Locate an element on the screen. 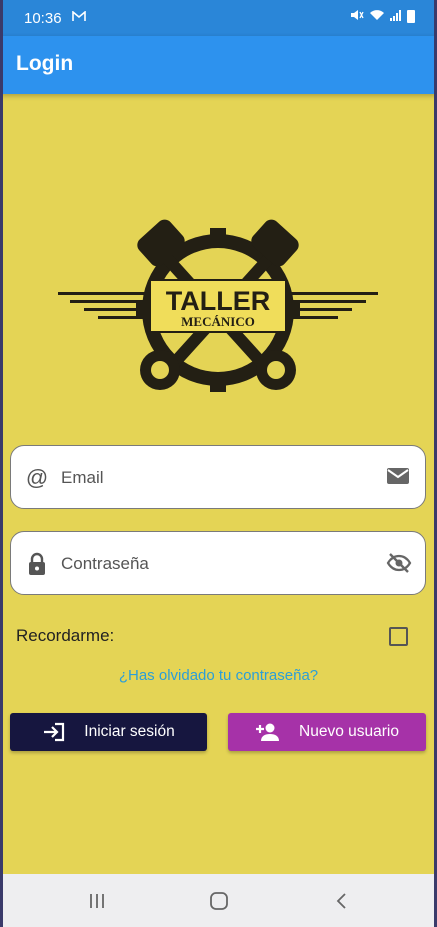 The width and height of the screenshot is (437, 927). taller-mecanico-logo: TALLER MECÁNICO is located at coordinates (218, 308).